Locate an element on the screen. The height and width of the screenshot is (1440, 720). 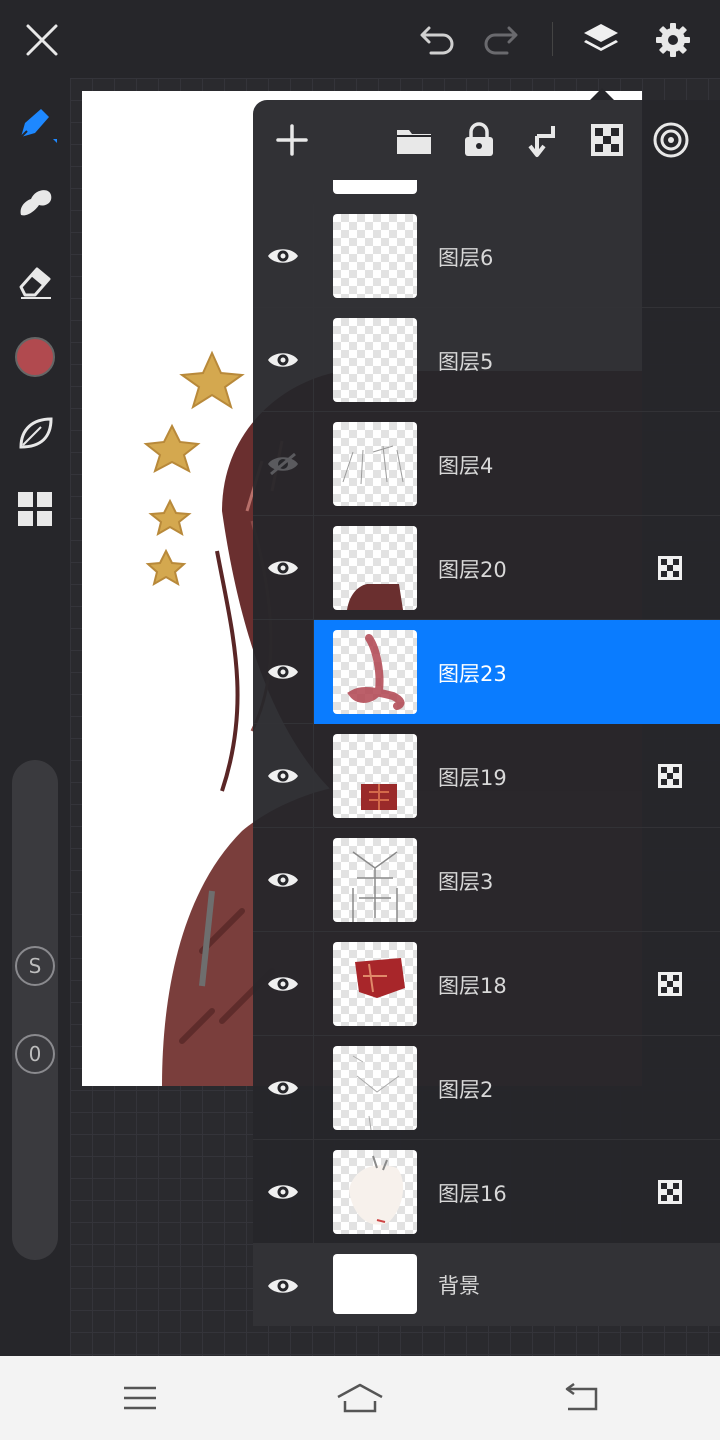
redo-icon is located at coordinates (501, 40).